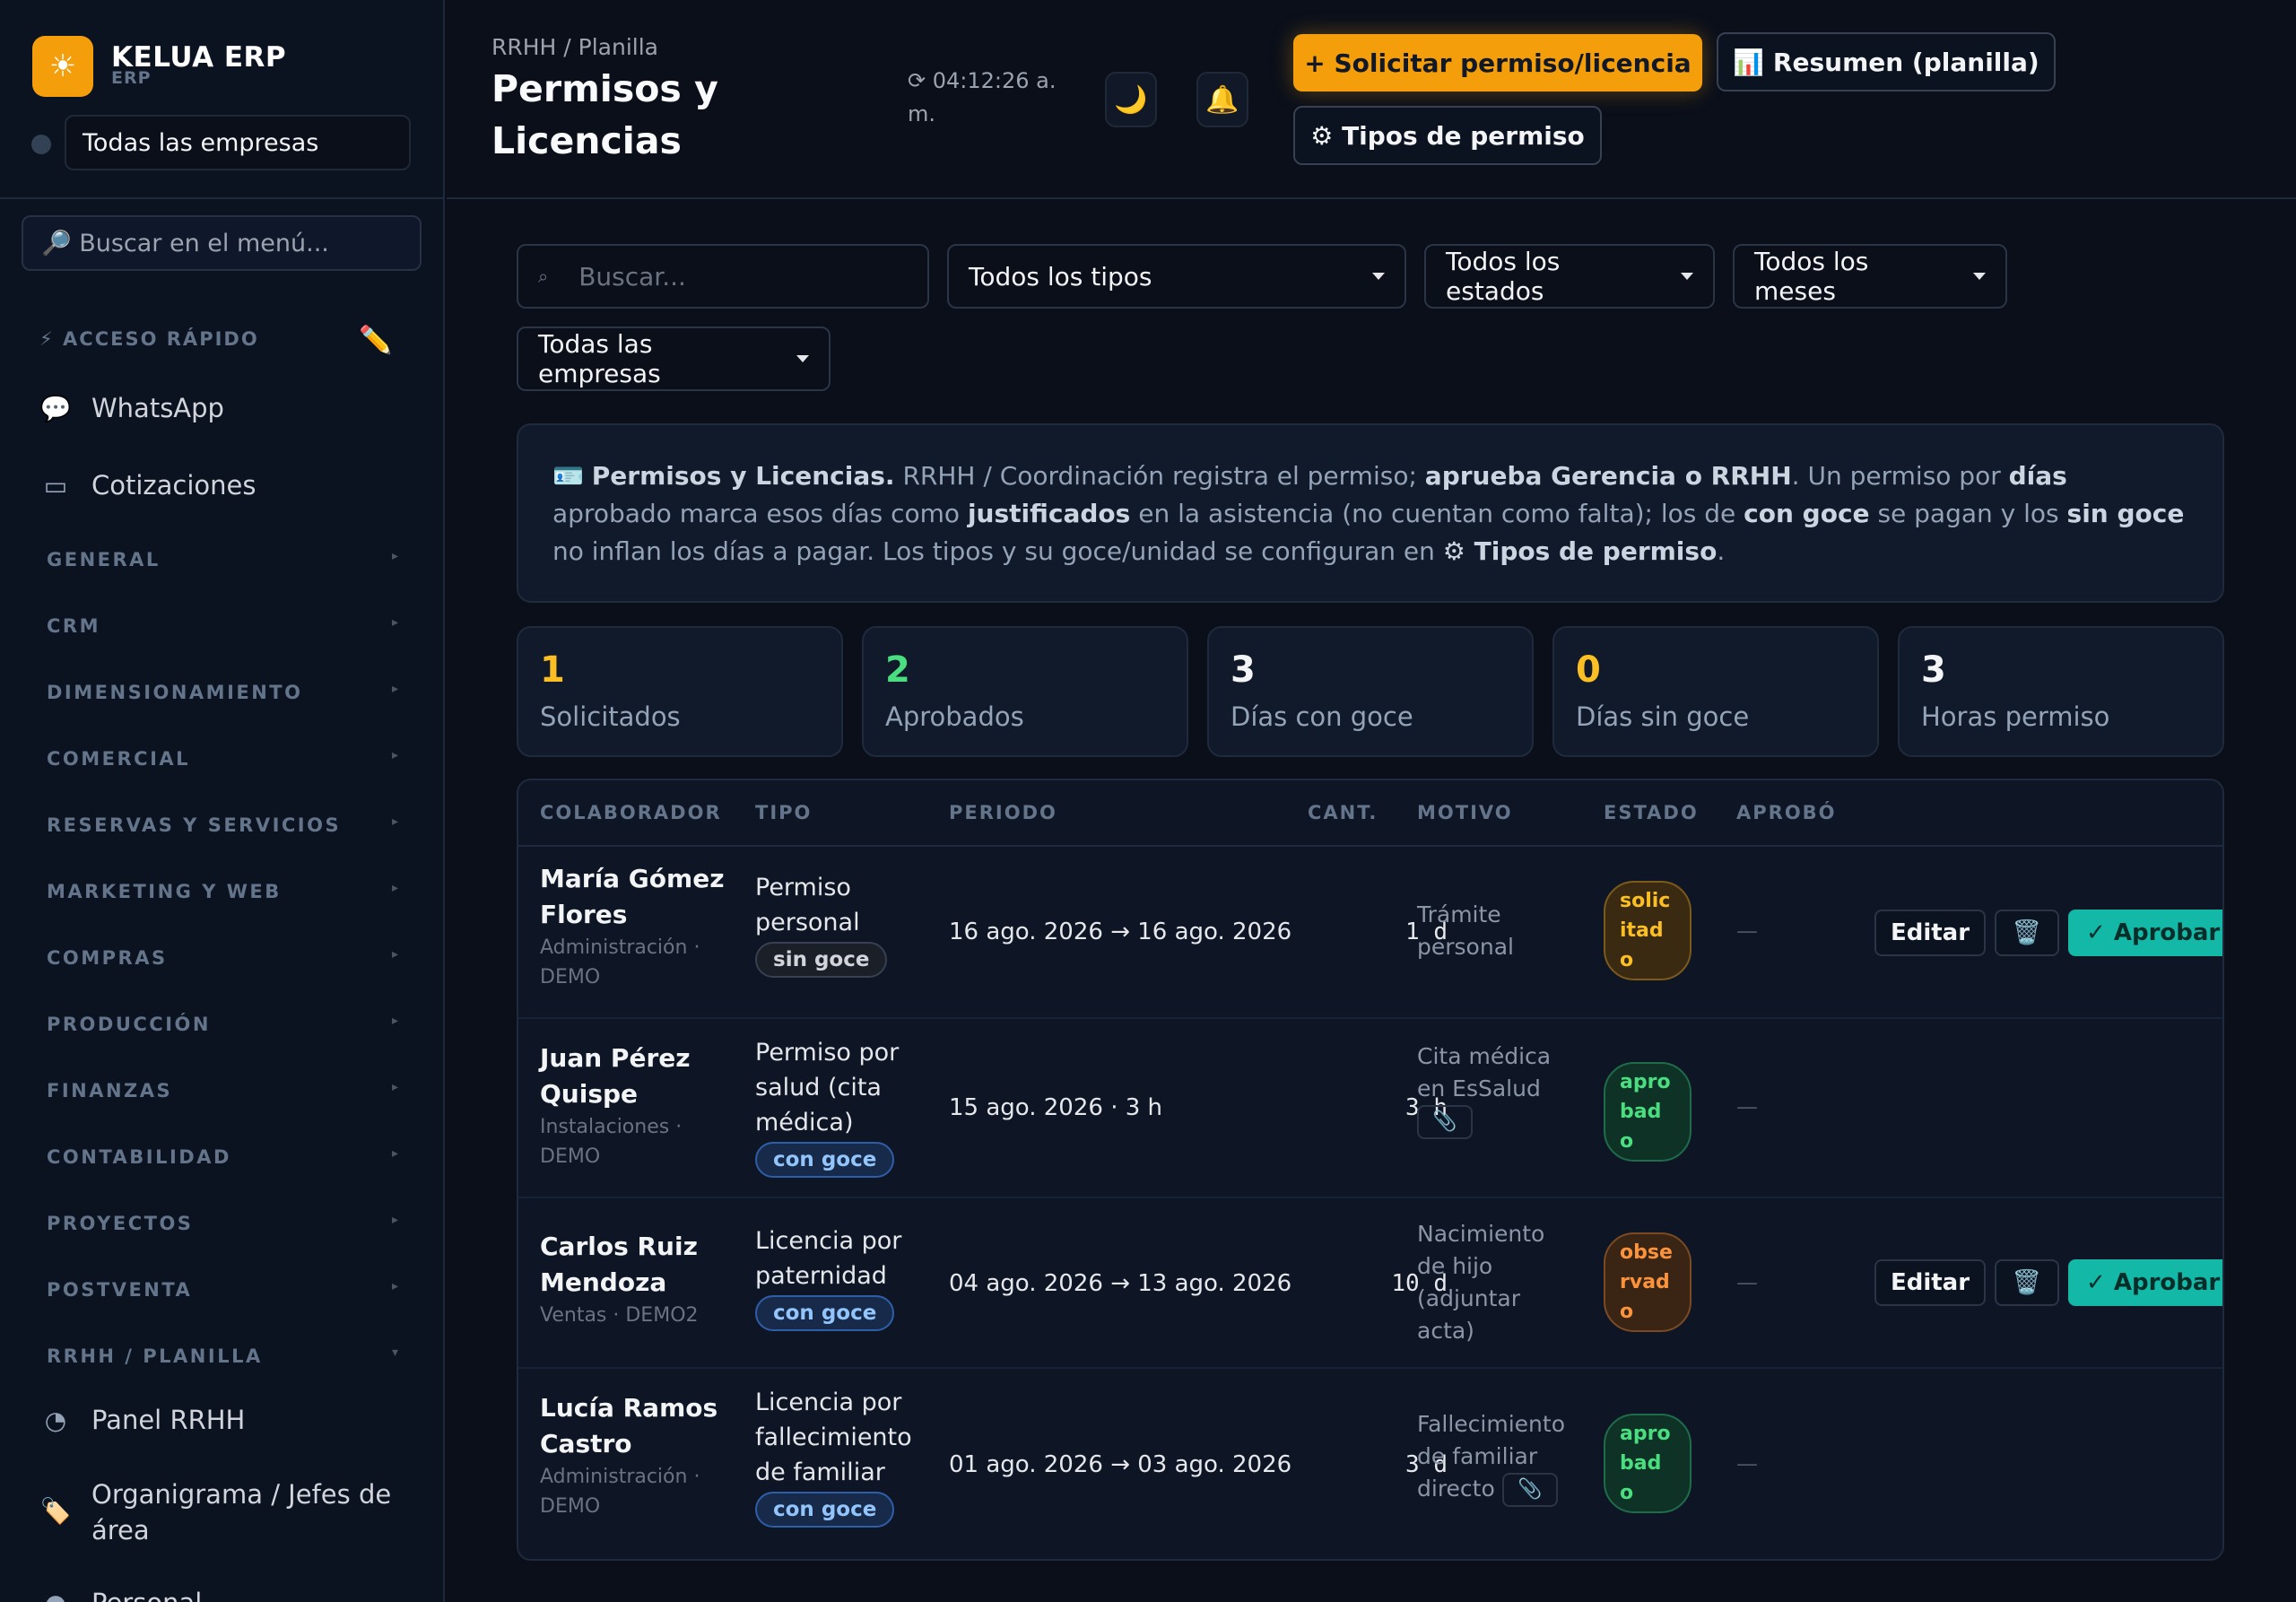 Image resolution: width=2296 pixels, height=1602 pixels. Describe the element at coordinates (222, 1223) in the screenshot. I see `sidebar-section-proyectos: PROYECTOS ▸` at that location.